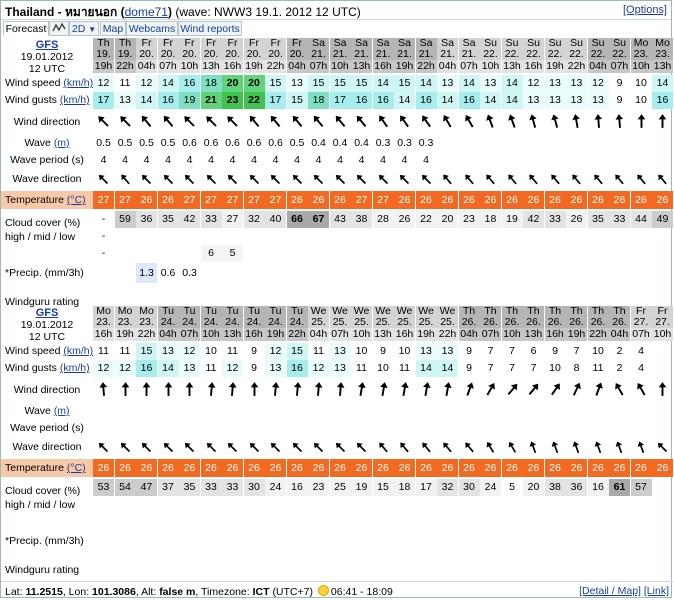 The width and height of the screenshot is (674, 600). I want to click on detail-map-link: [Detail / Map], so click(610, 591).